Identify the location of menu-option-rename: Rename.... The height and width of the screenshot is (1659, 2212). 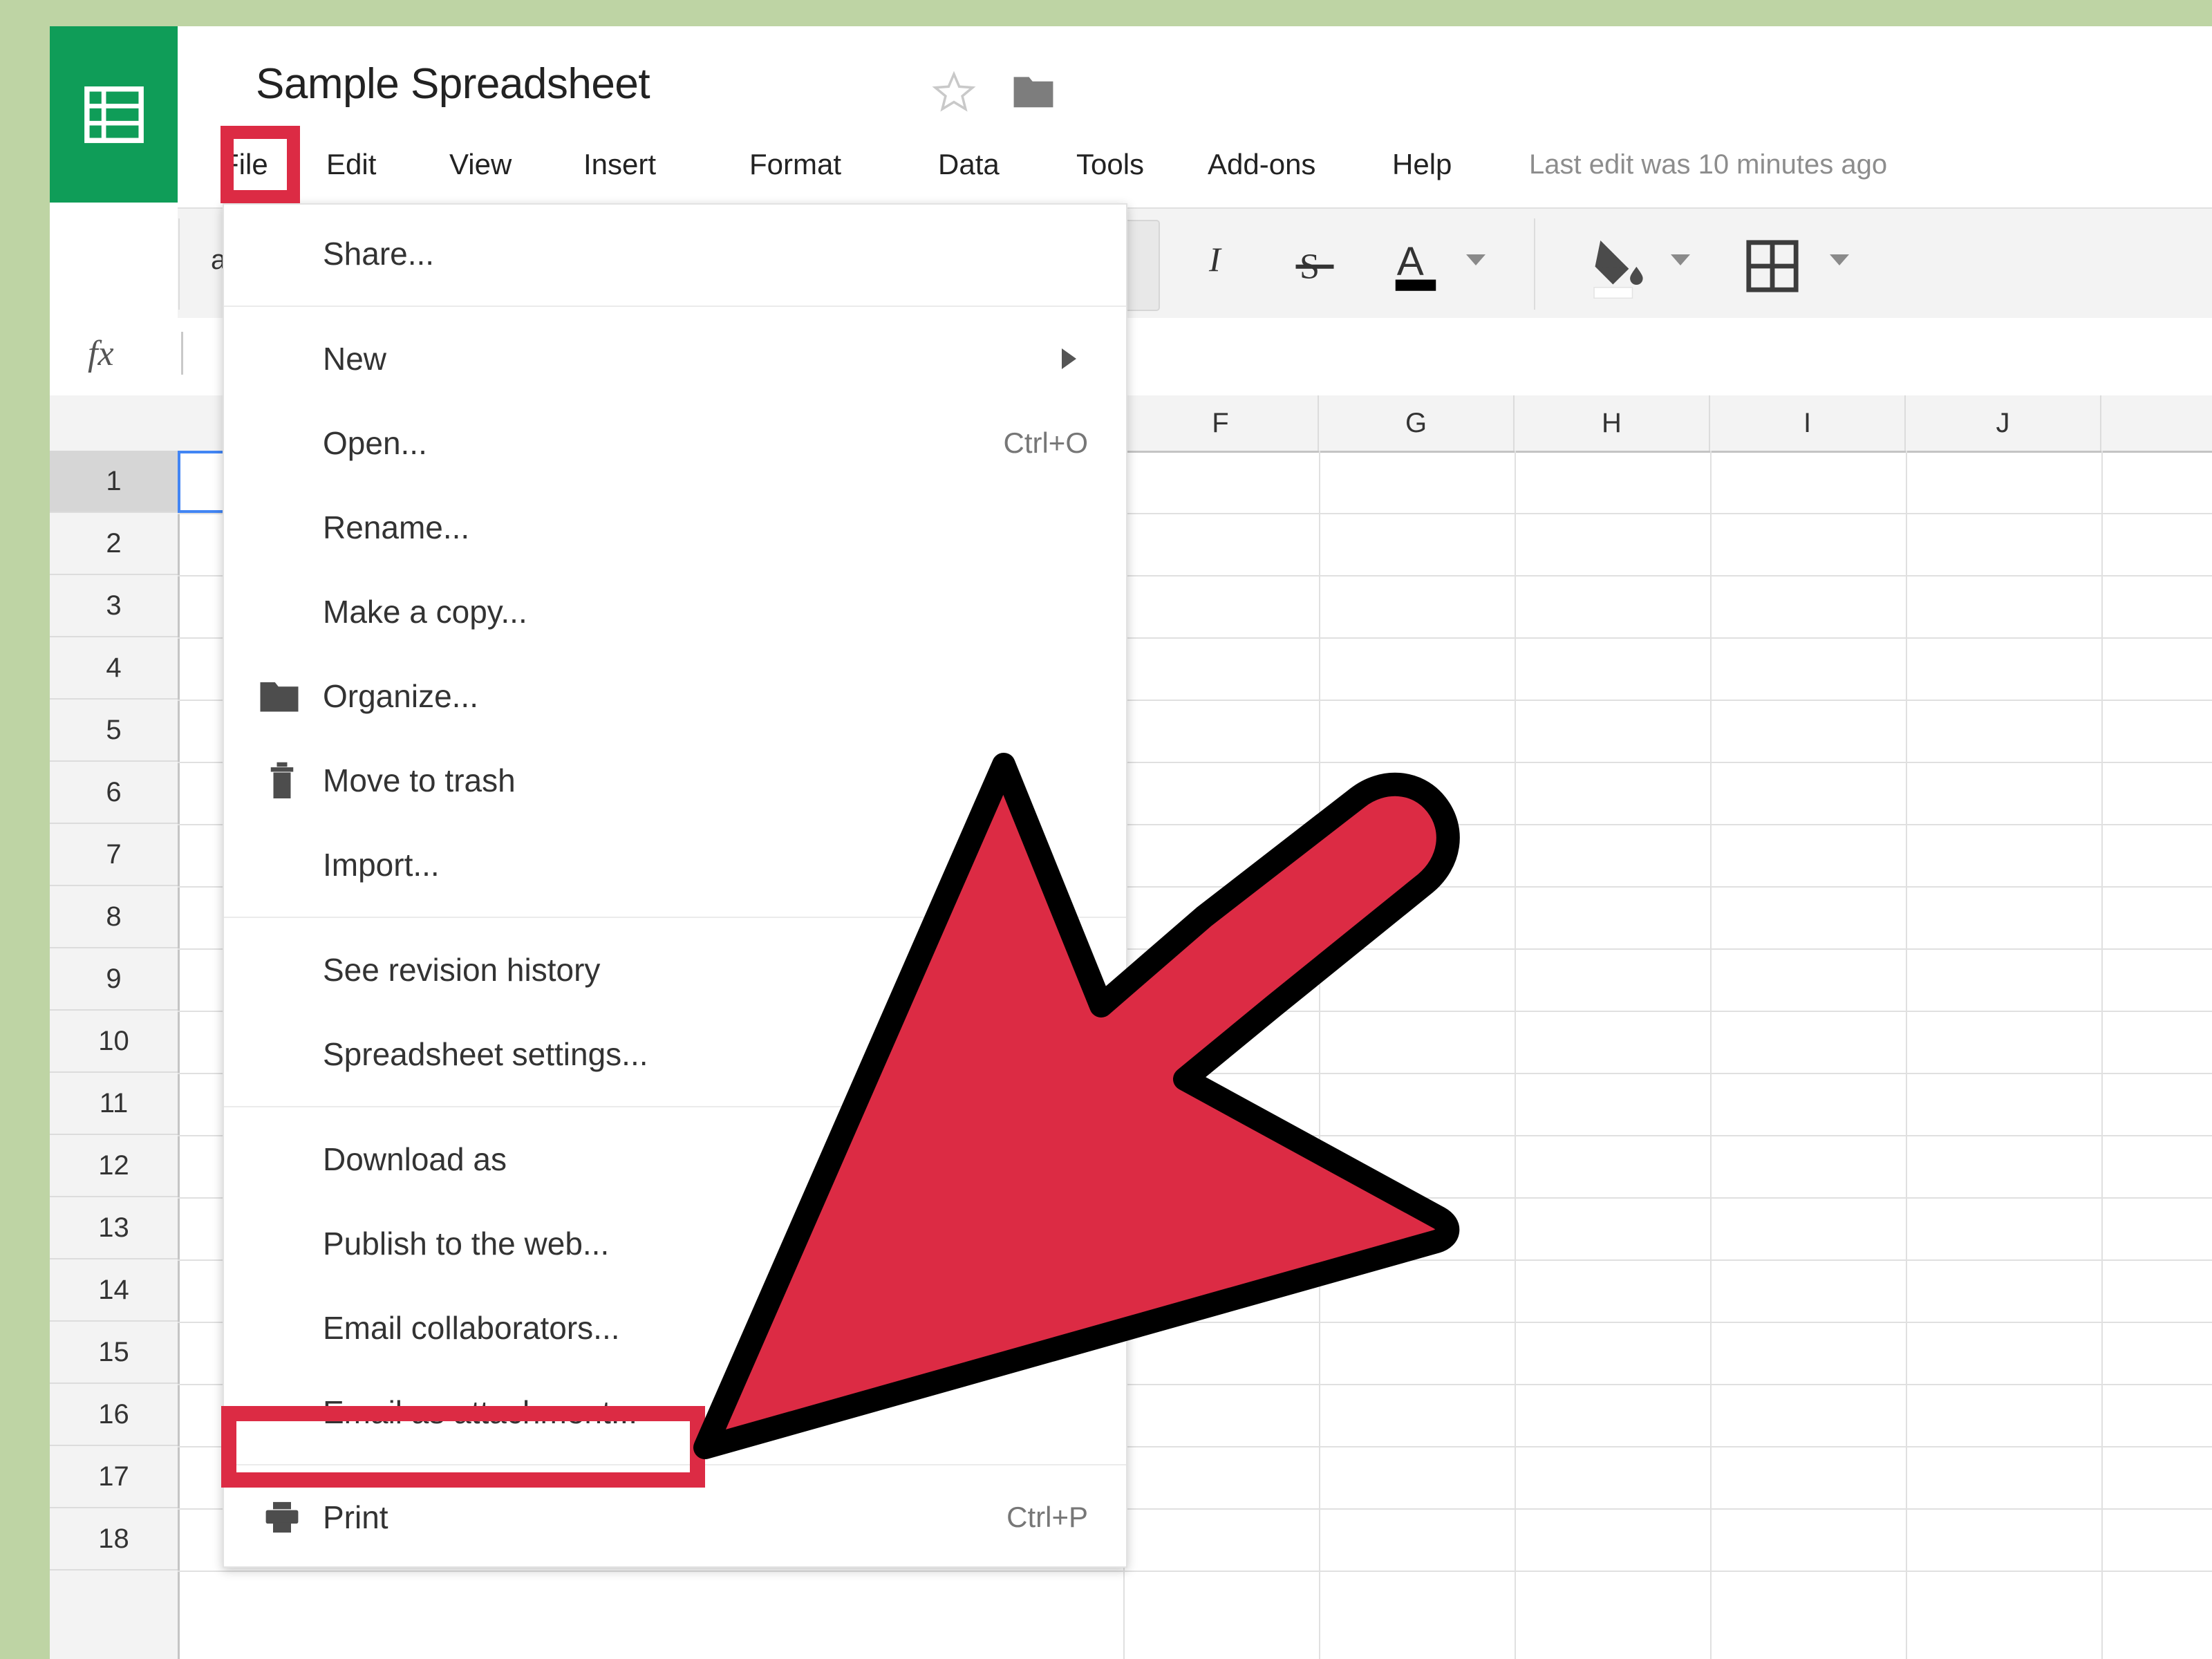
(675, 527).